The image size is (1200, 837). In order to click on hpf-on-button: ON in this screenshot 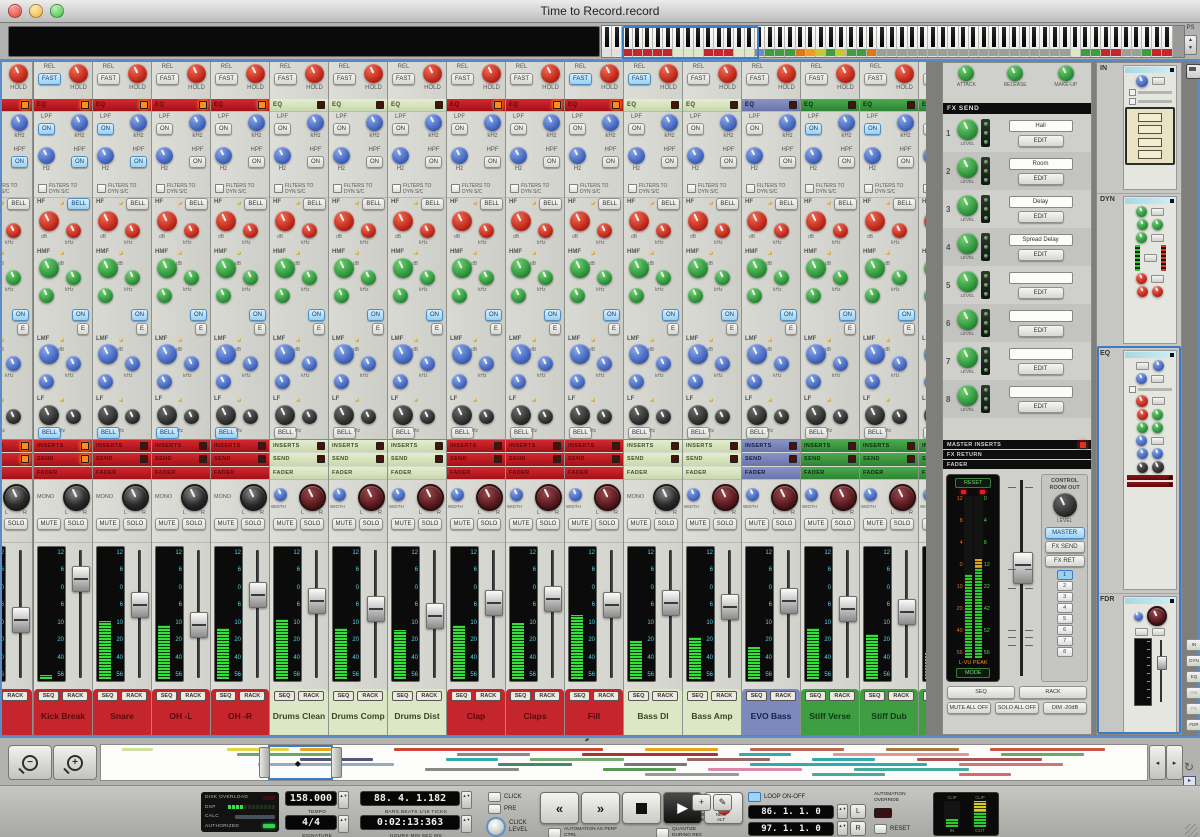, I will do `click(787, 161)`.